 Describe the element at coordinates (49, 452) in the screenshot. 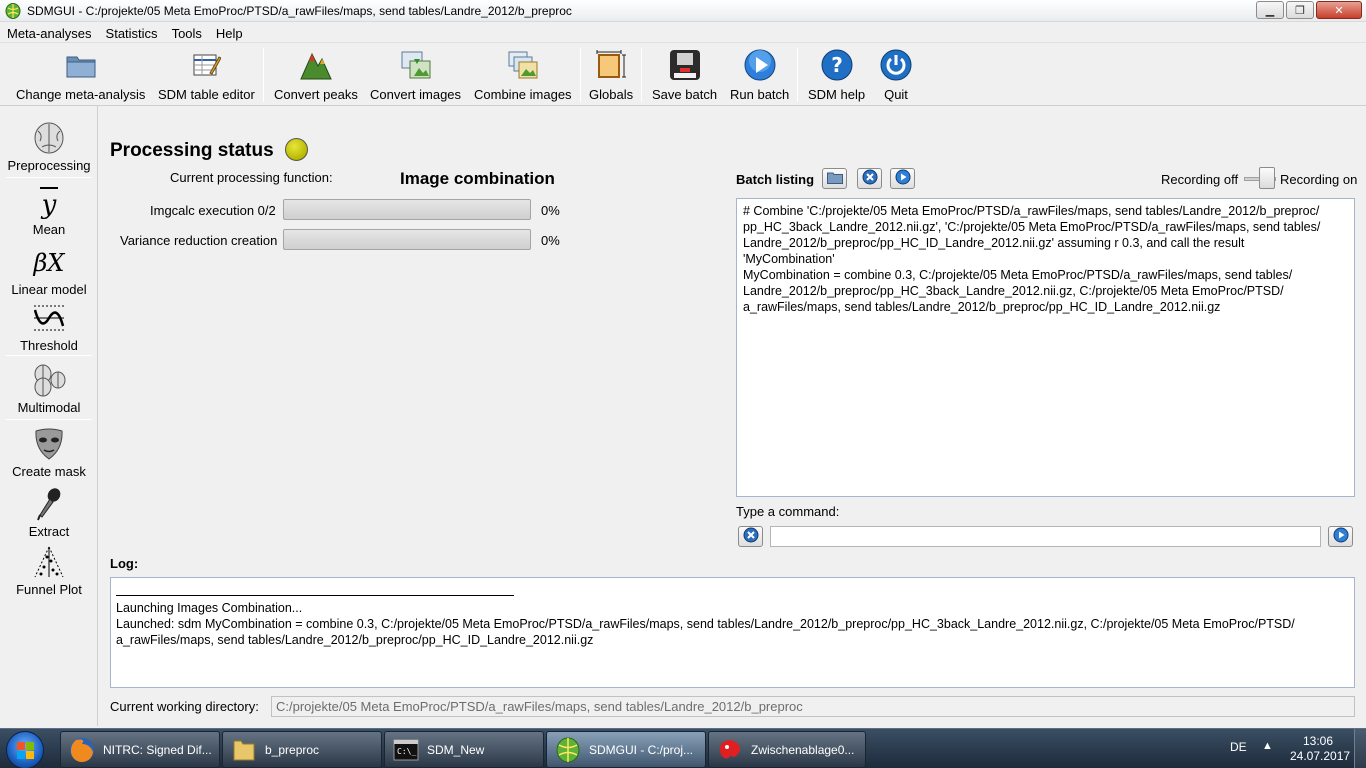

I see `sidebar-item-create-mask: Create mask` at that location.